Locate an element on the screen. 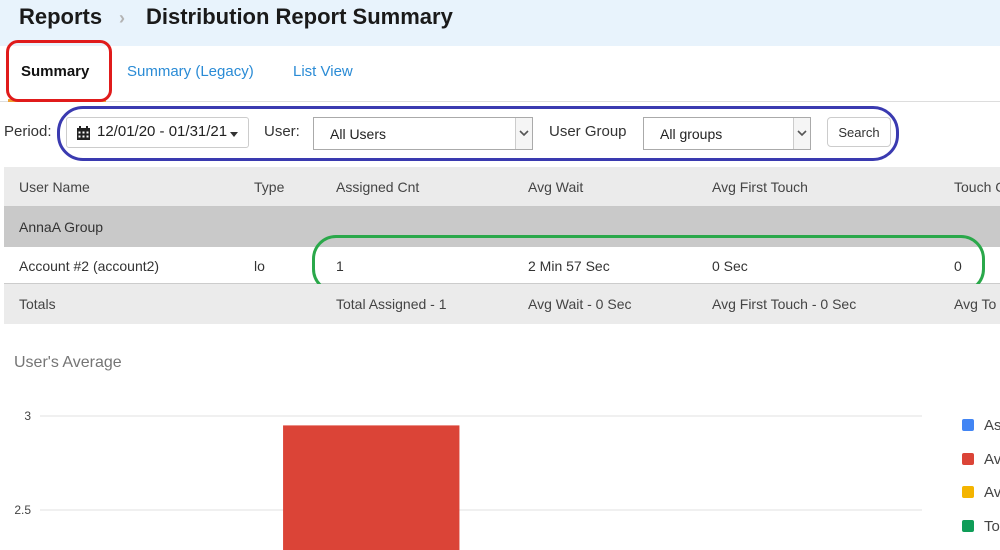 Image resolution: width=1000 pixels, height=550 pixels. breadcrumb-chevron-icon: › is located at coordinates (122, 18).